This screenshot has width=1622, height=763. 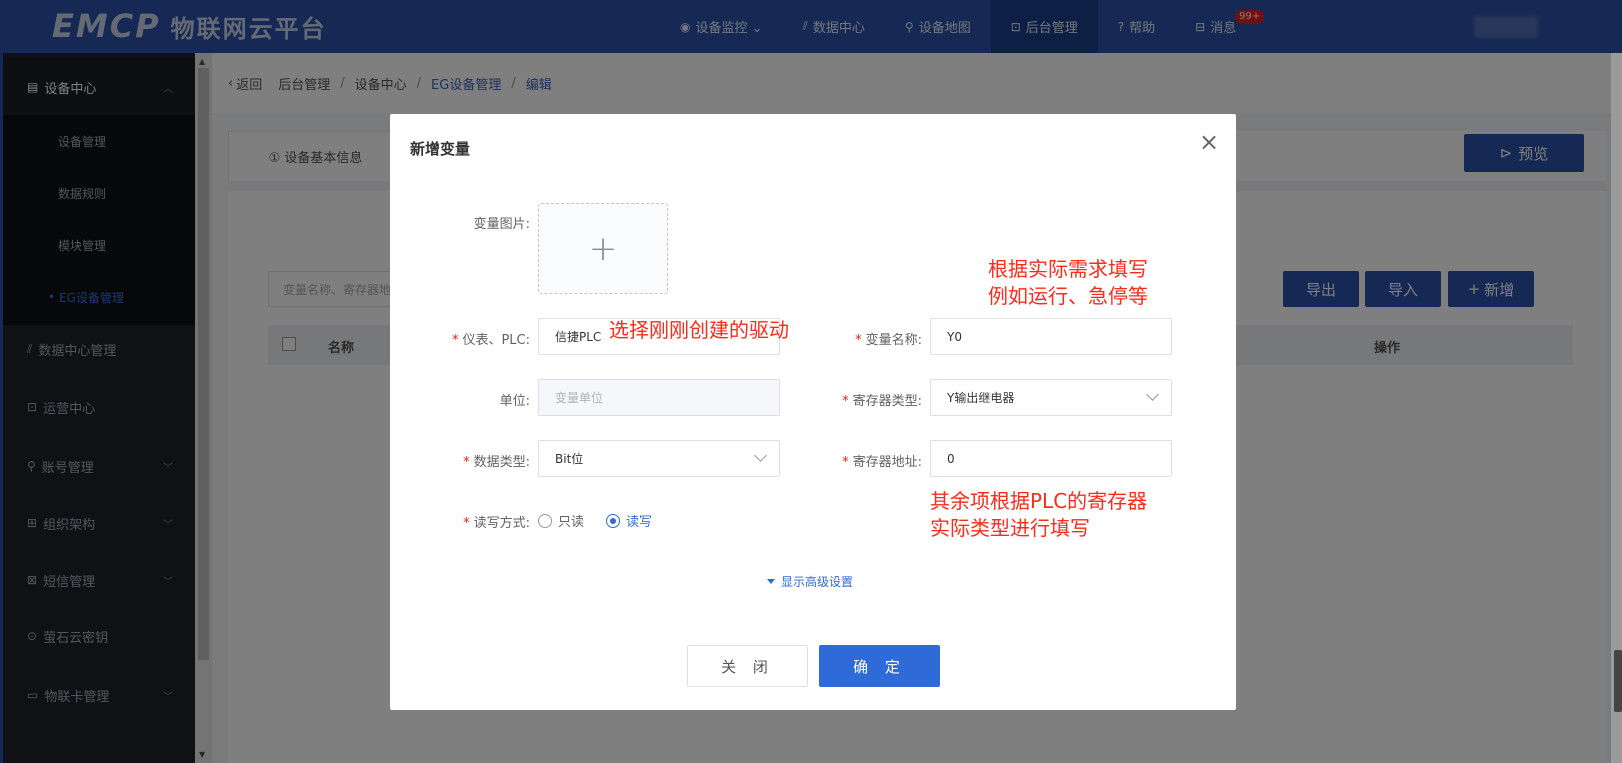 I want to click on reg-type-value: Y输出继电器, so click(x=981, y=398).